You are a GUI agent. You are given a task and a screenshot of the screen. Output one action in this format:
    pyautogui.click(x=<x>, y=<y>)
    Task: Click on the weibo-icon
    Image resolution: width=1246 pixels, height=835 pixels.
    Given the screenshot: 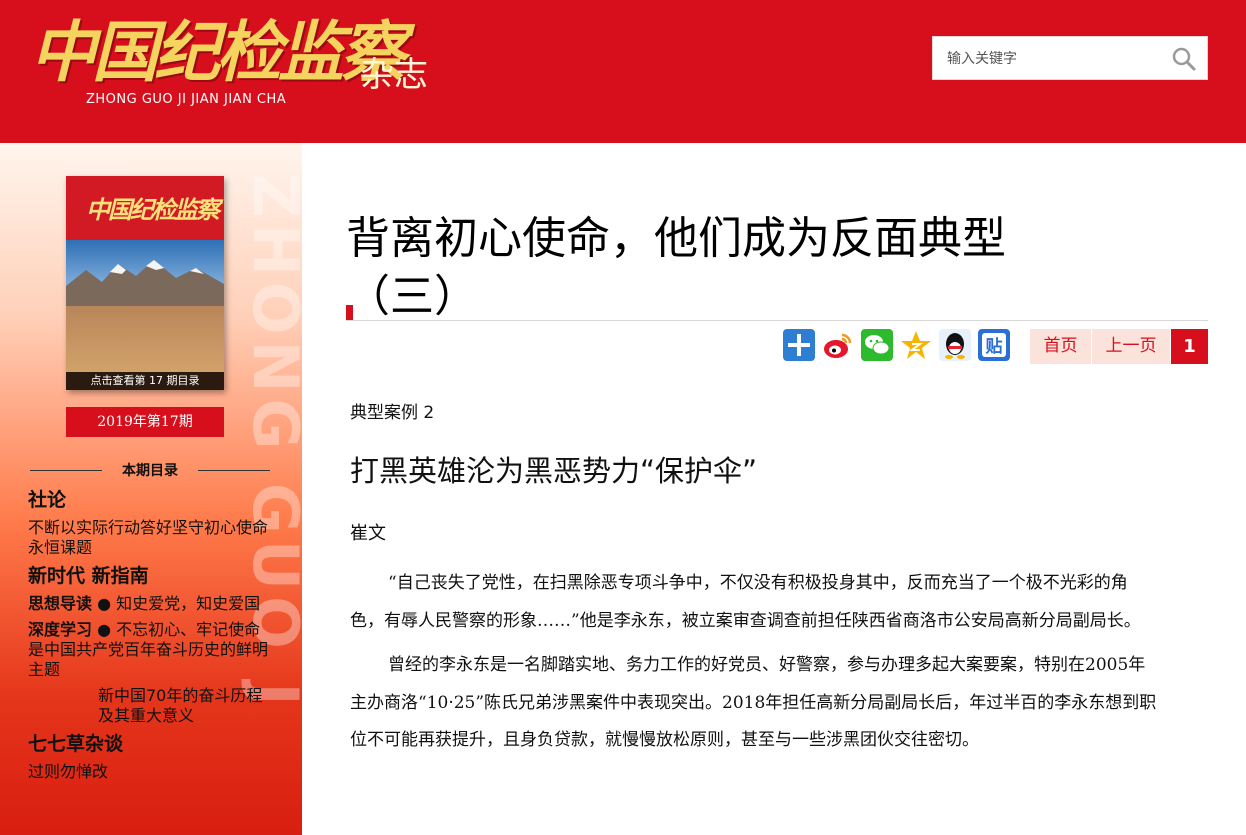 What is the action you would take?
    pyautogui.click(x=838, y=345)
    